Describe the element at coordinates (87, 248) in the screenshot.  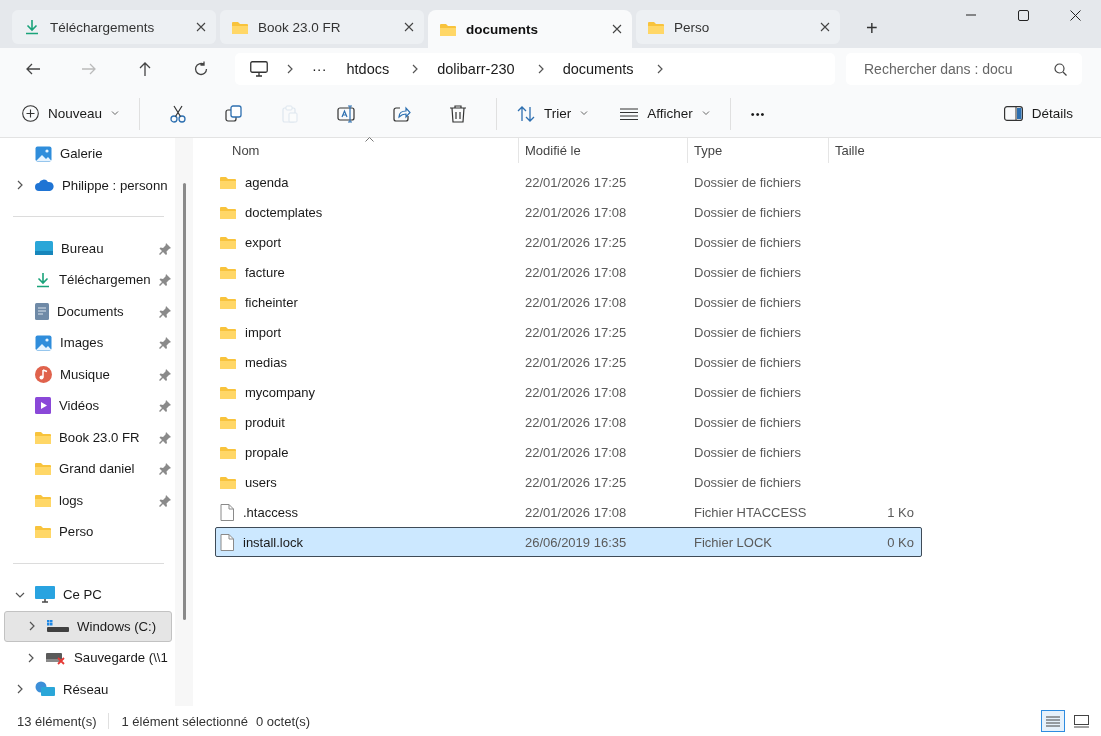
I see `sidebar-item: Bureau` at that location.